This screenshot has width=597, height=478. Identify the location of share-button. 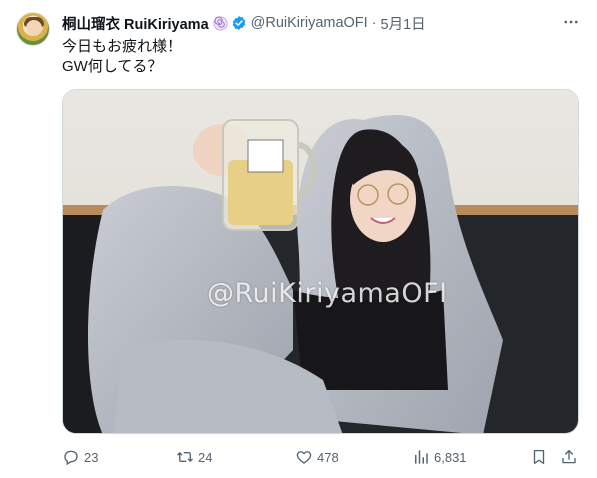
(571, 457).